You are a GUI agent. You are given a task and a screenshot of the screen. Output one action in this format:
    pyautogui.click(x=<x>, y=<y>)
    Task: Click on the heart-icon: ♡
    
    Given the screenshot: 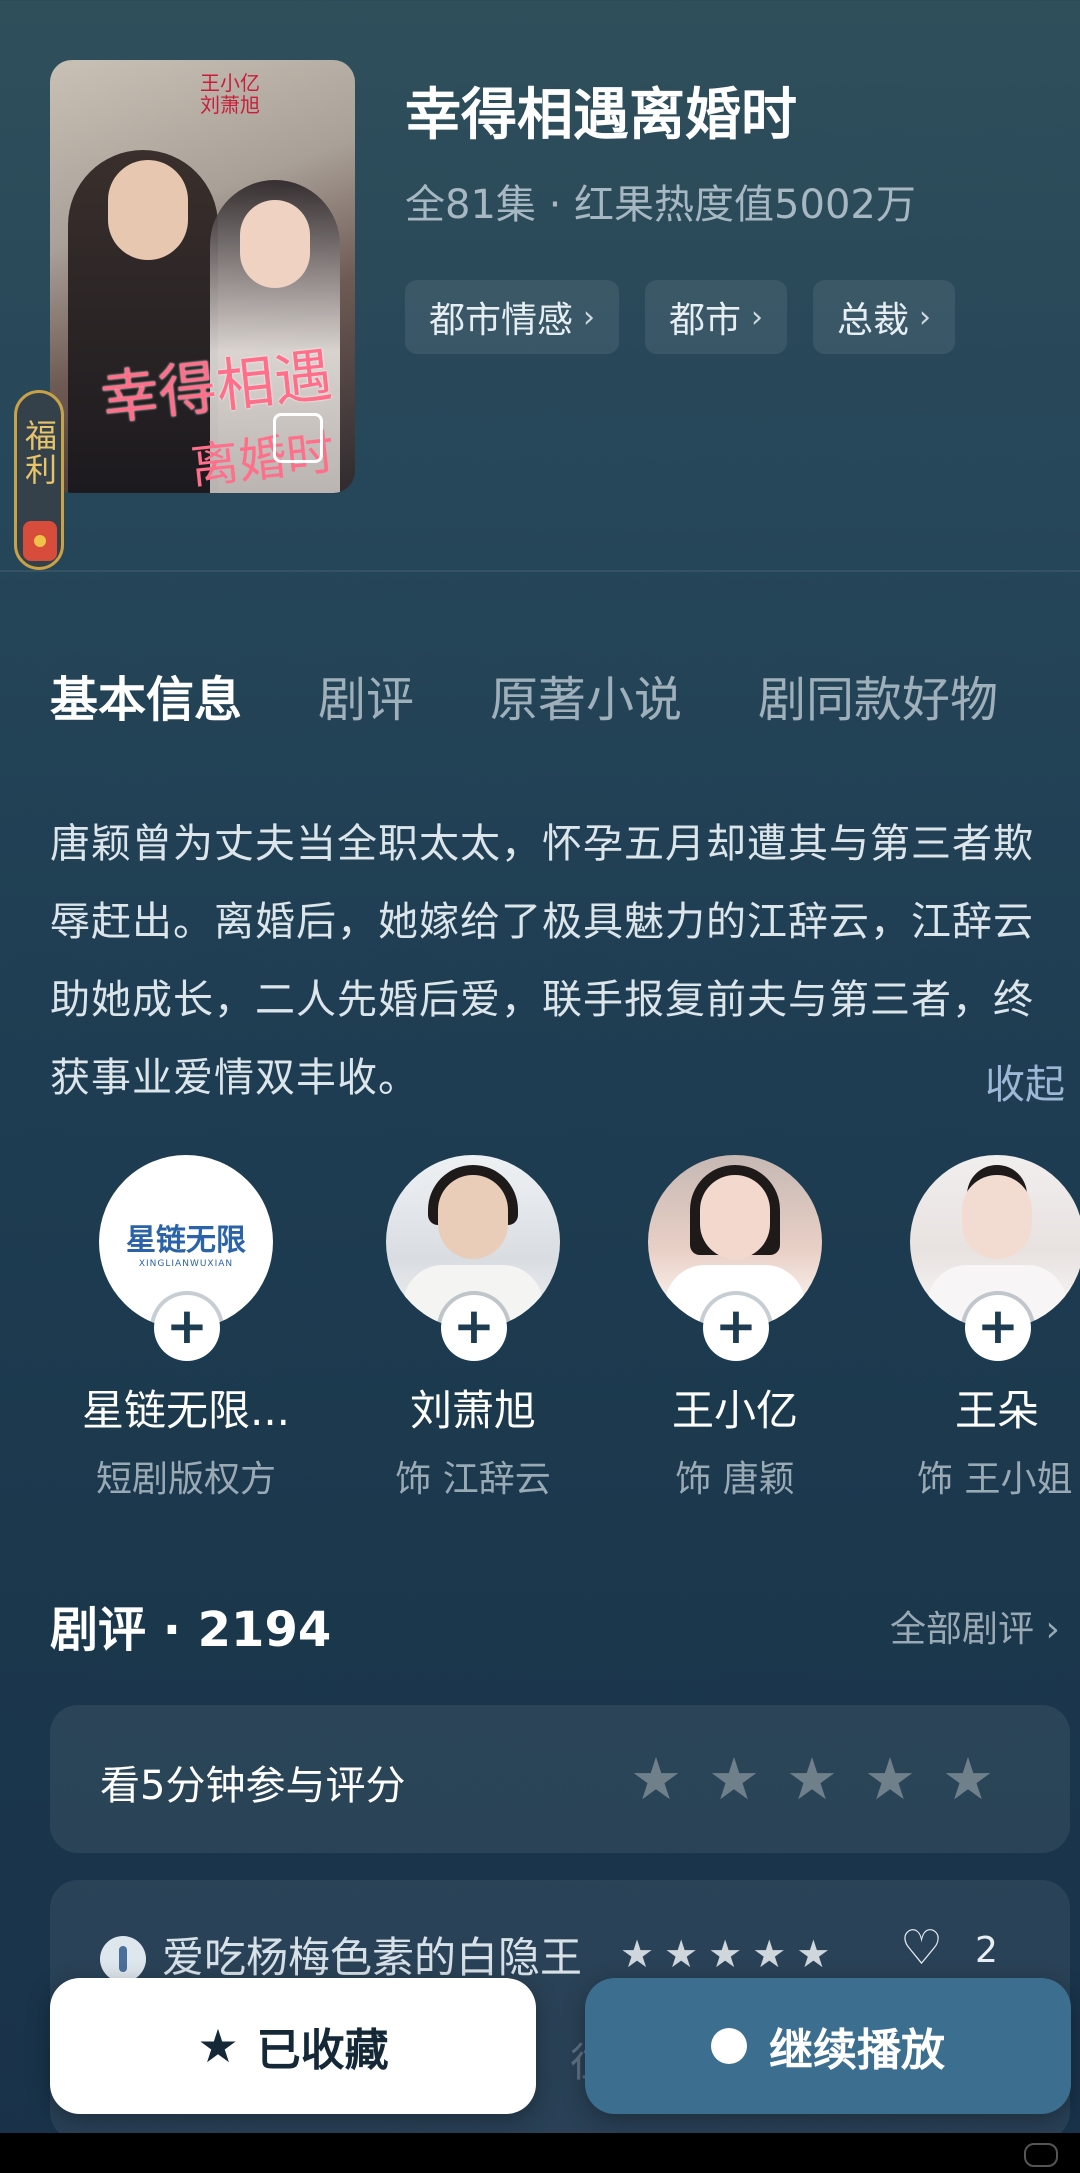 What is the action you would take?
    pyautogui.click(x=921, y=1948)
    